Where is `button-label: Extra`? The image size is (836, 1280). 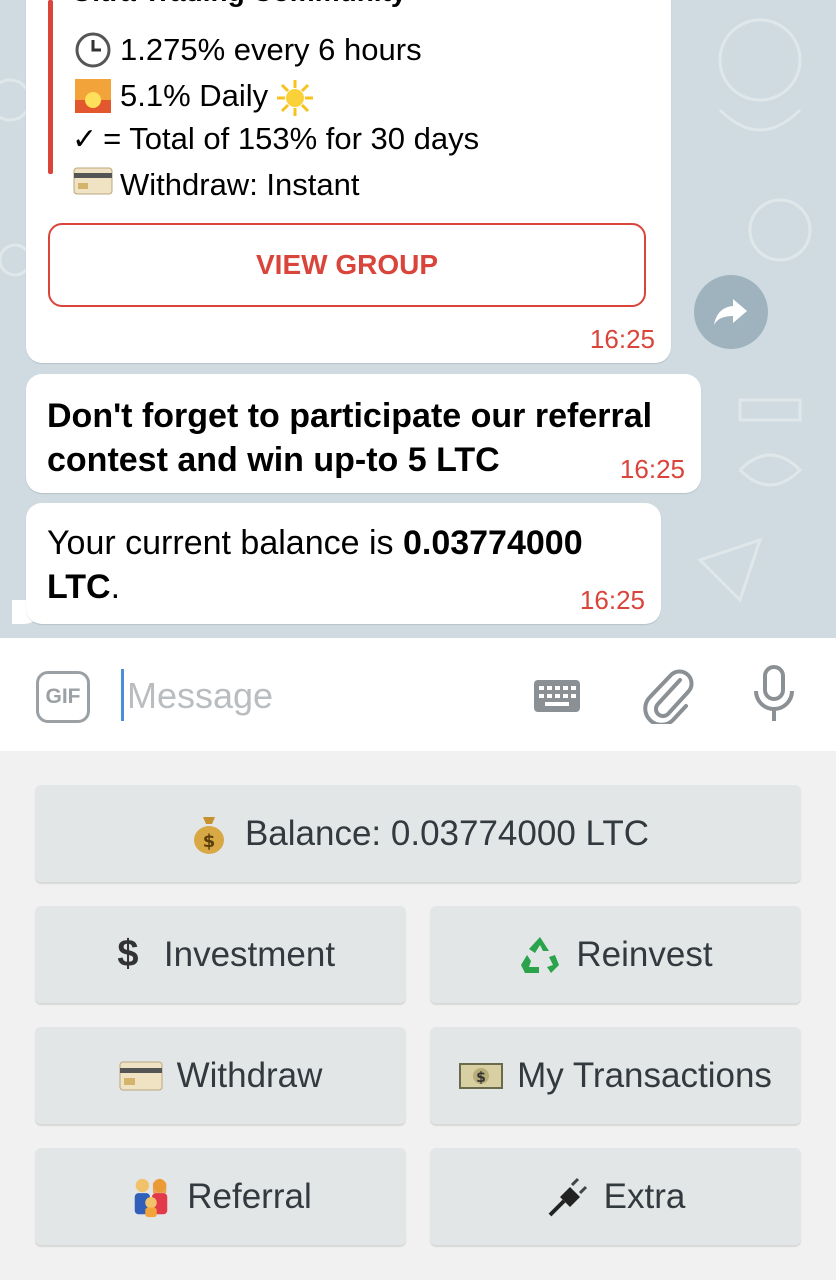 button-label: Extra is located at coordinates (644, 1196).